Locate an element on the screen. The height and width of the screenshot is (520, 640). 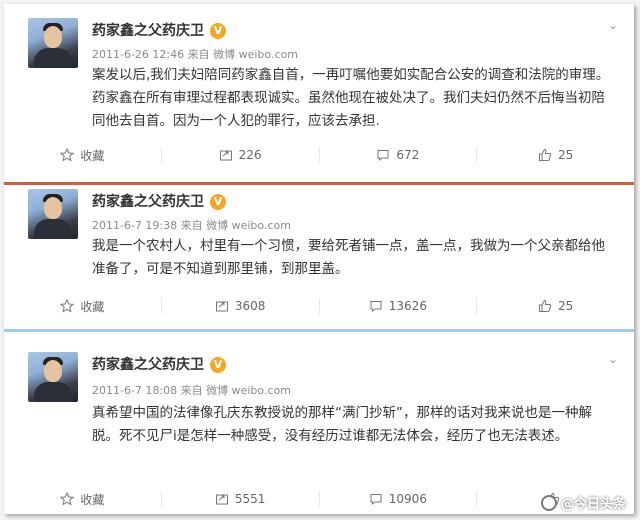
repost-count: 226 is located at coordinates (250, 155).